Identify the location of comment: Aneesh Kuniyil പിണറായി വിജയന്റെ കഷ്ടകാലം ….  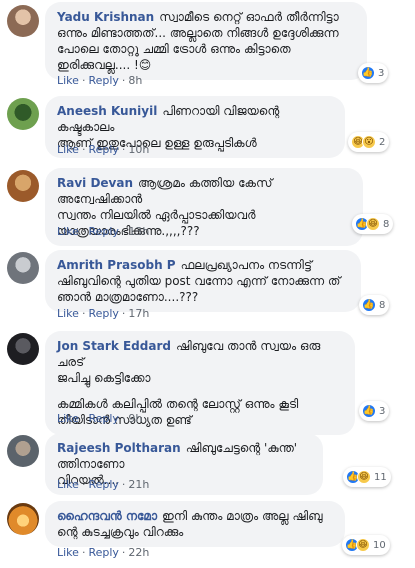
(207, 125).